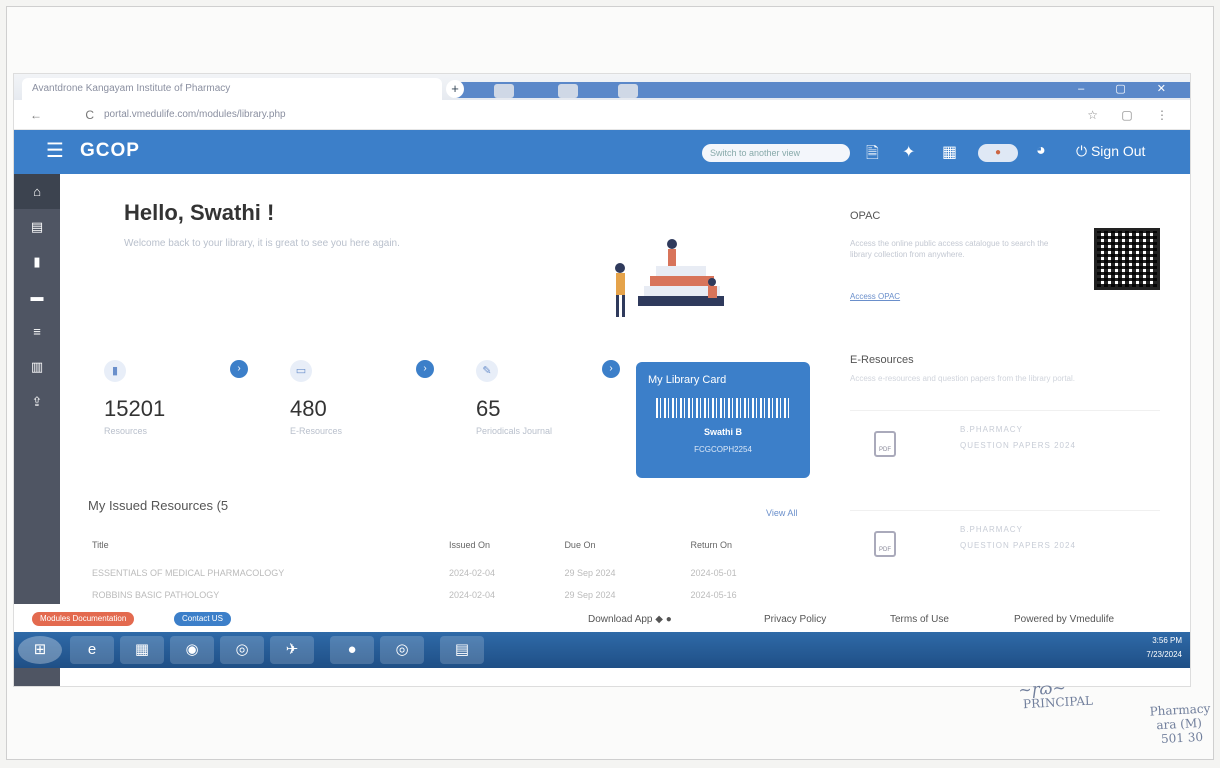 The height and width of the screenshot is (768, 1220). I want to click on university-icon: ⌂, so click(37, 191).